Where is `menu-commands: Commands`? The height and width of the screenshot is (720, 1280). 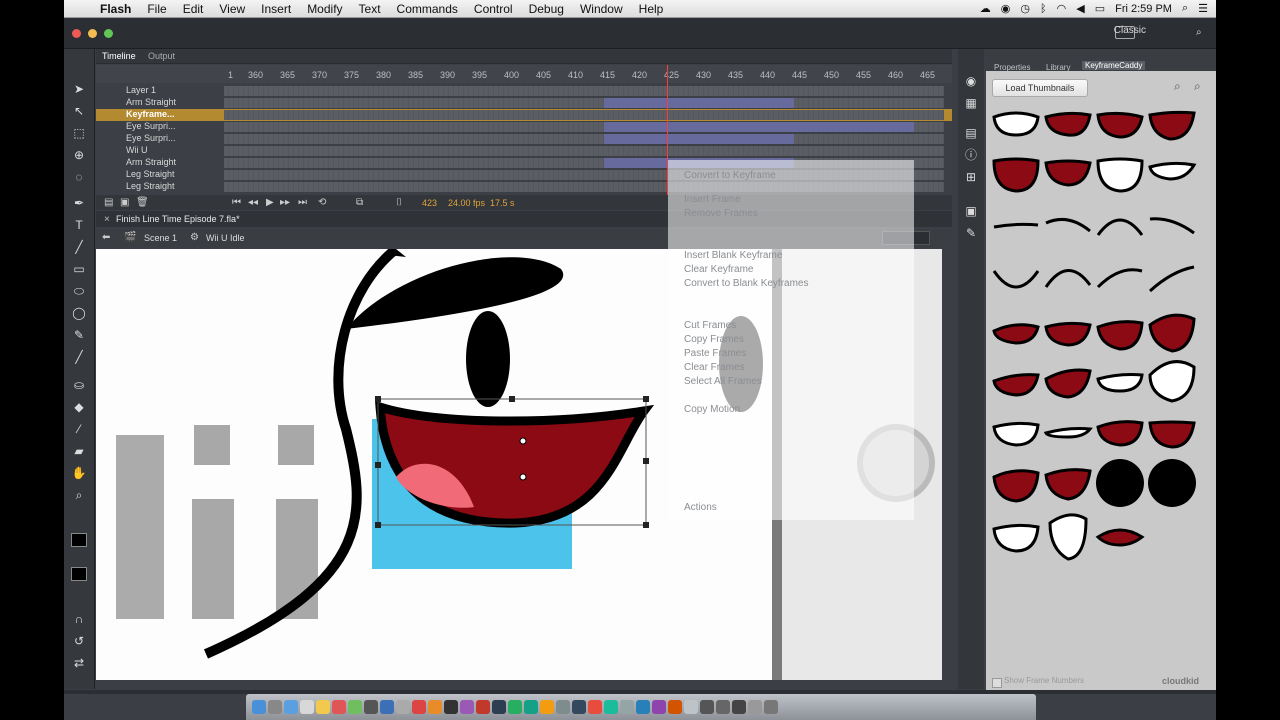
menu-commands: Commands is located at coordinates (427, 9).